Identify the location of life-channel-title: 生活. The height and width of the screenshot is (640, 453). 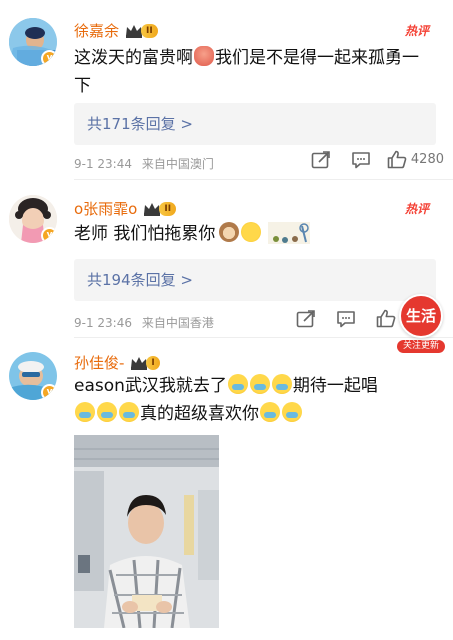
(421, 316).